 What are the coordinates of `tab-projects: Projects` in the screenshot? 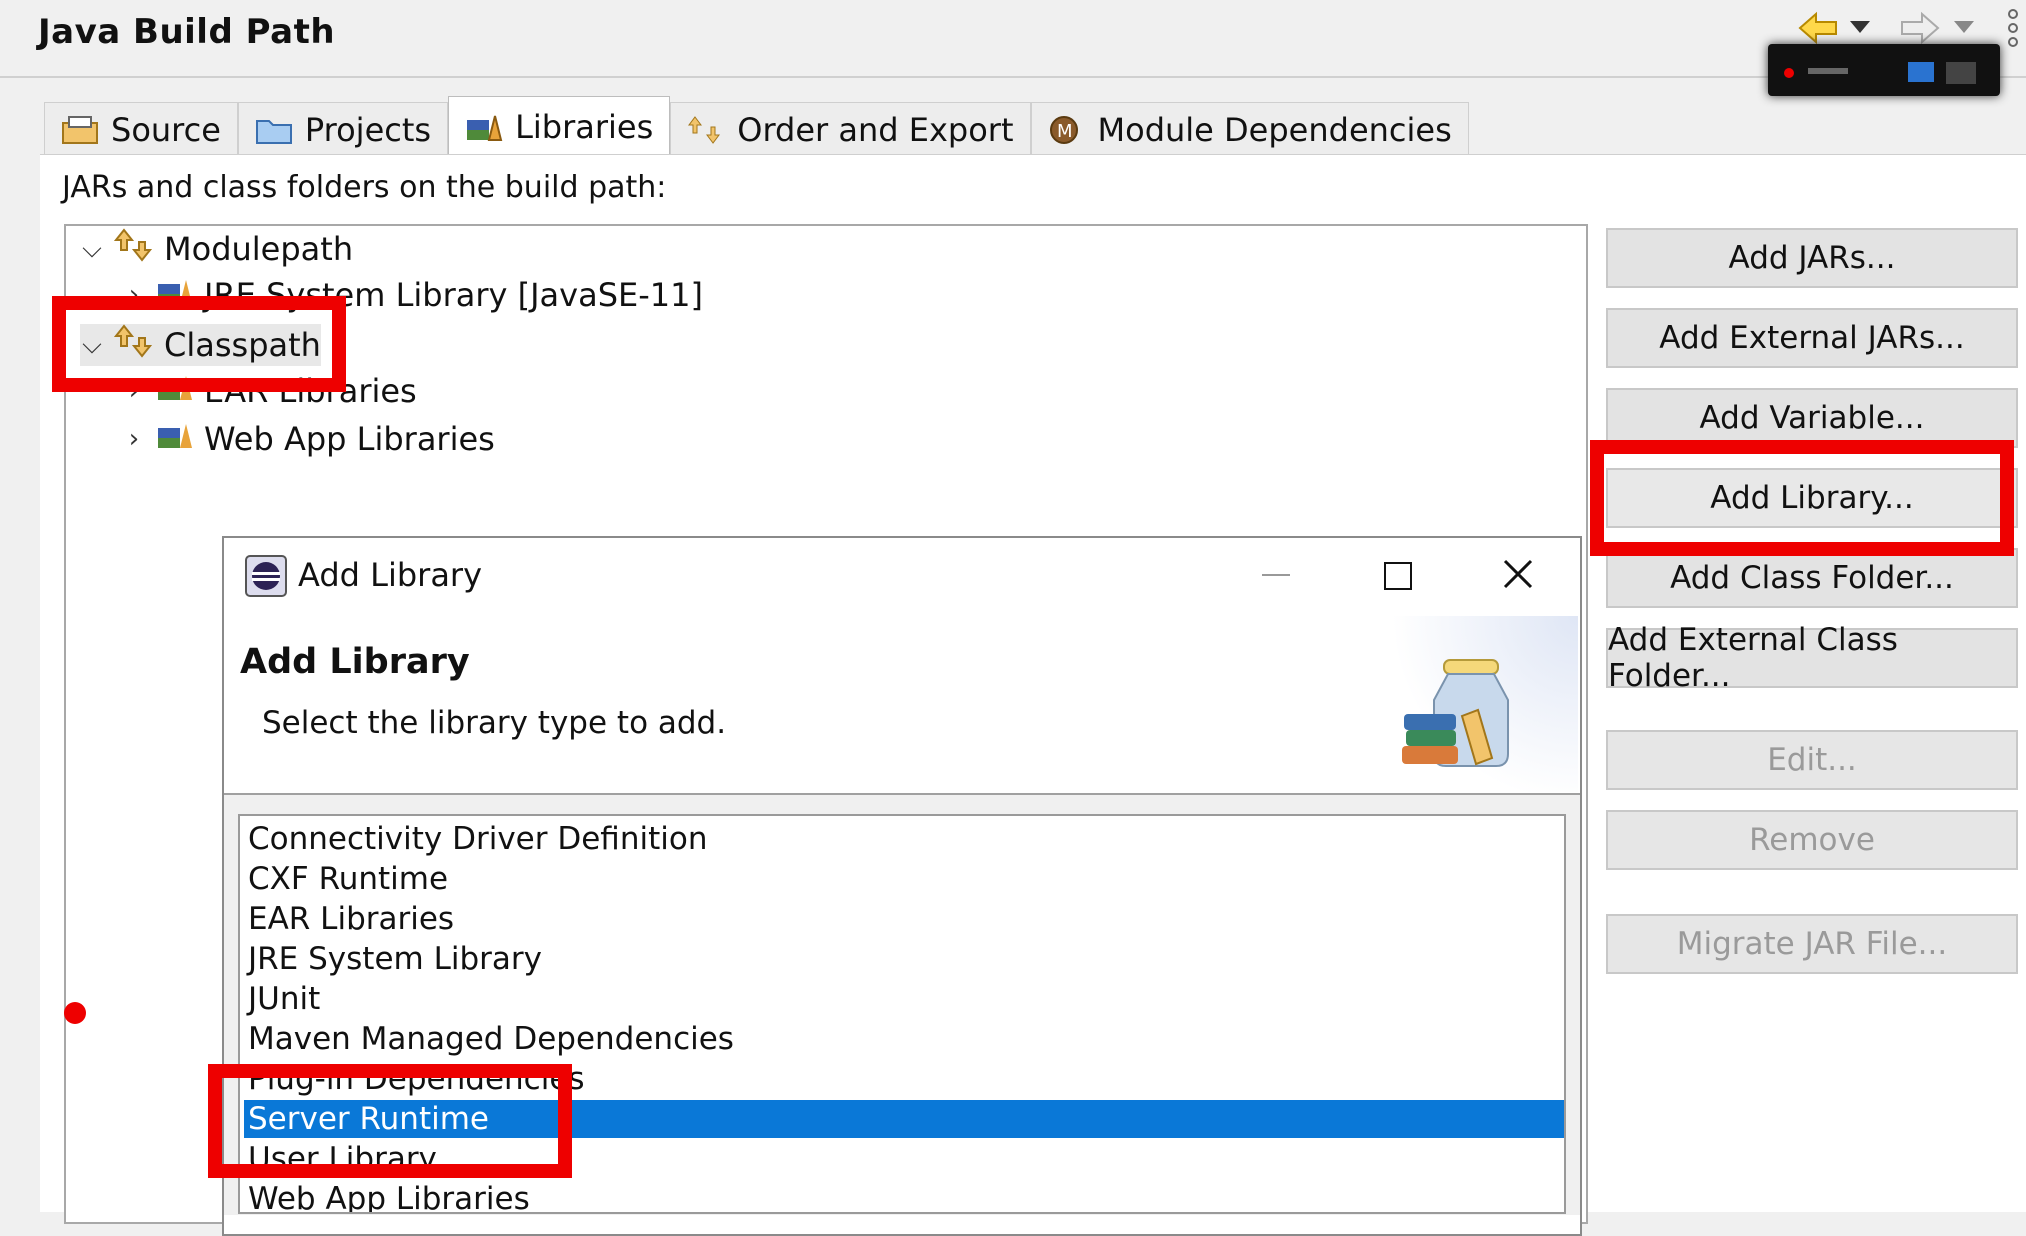 It's located at (343, 129).